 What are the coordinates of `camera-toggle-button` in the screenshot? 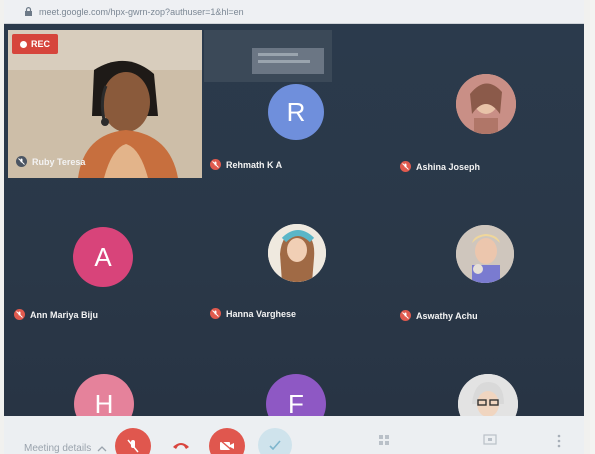 It's located at (227, 441).